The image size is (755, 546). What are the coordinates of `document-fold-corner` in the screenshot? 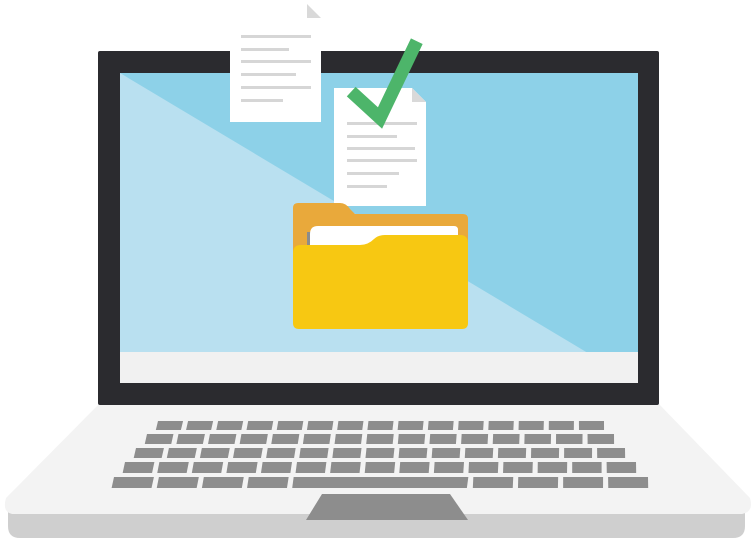 It's located at (314, 11).